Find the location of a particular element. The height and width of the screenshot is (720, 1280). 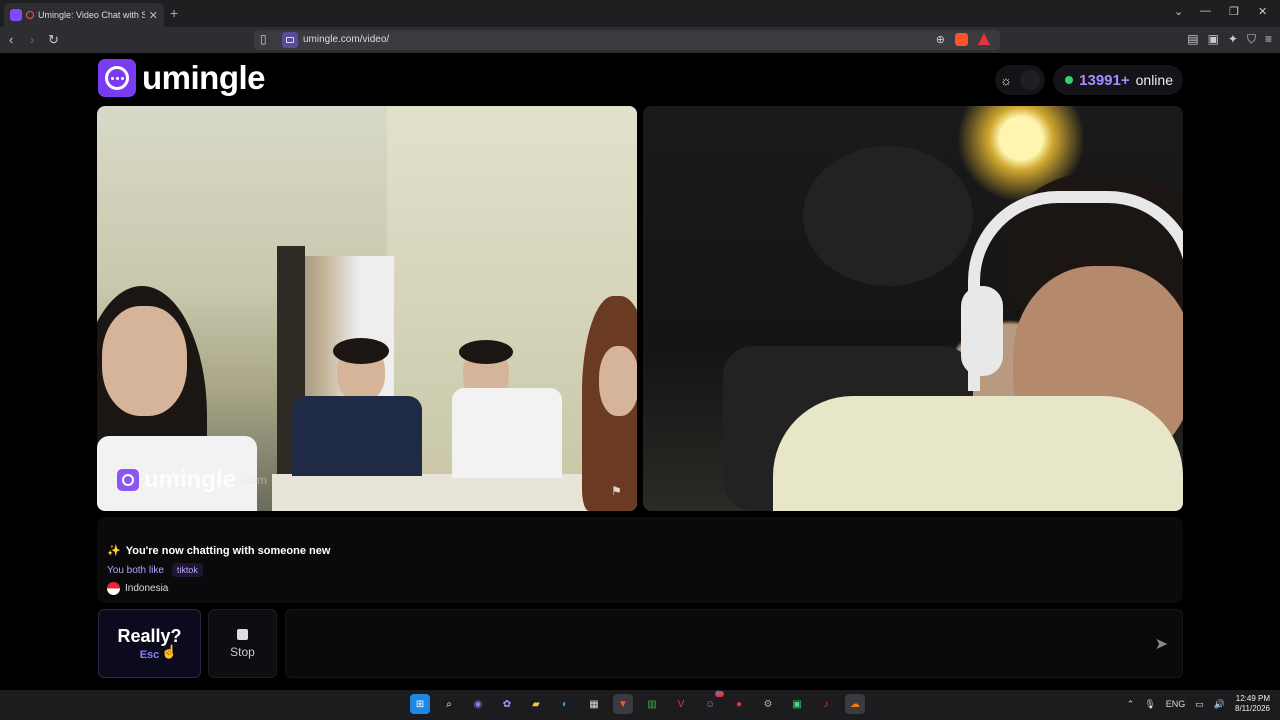

camera-permission-icon is located at coordinates (290, 40).